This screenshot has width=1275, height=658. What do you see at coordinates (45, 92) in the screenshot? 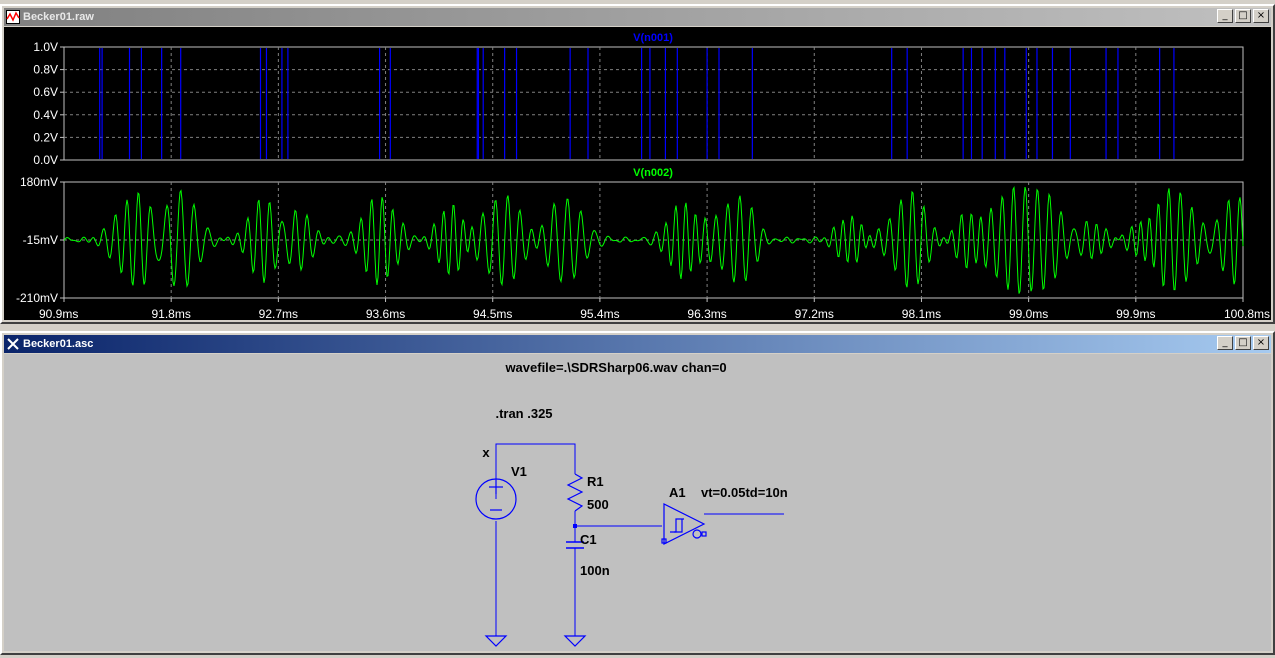
I see `pane1-y-tick-label: 0.6V` at bounding box center [45, 92].